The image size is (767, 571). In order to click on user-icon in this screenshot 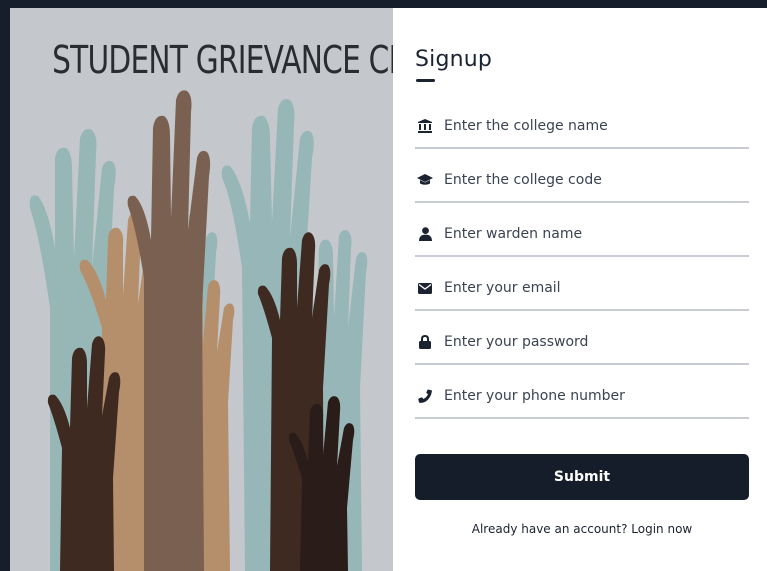, I will do `click(425, 234)`.